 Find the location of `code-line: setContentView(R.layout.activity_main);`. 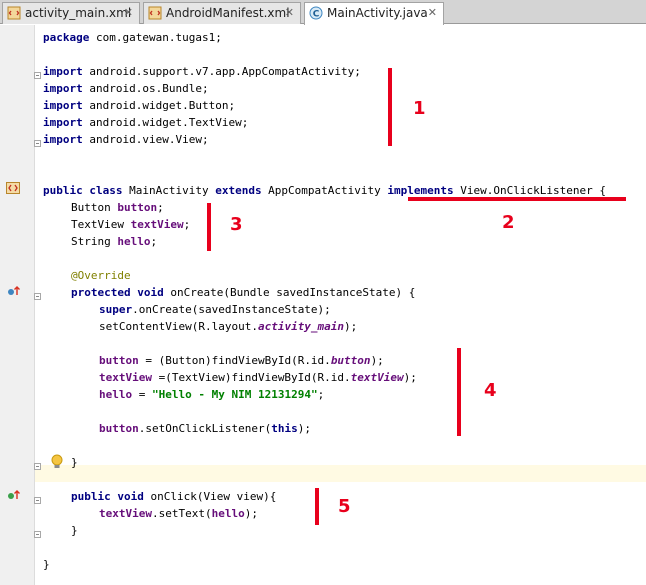

code-line: setContentView(R.layout.activity_main); is located at coordinates (228, 326).